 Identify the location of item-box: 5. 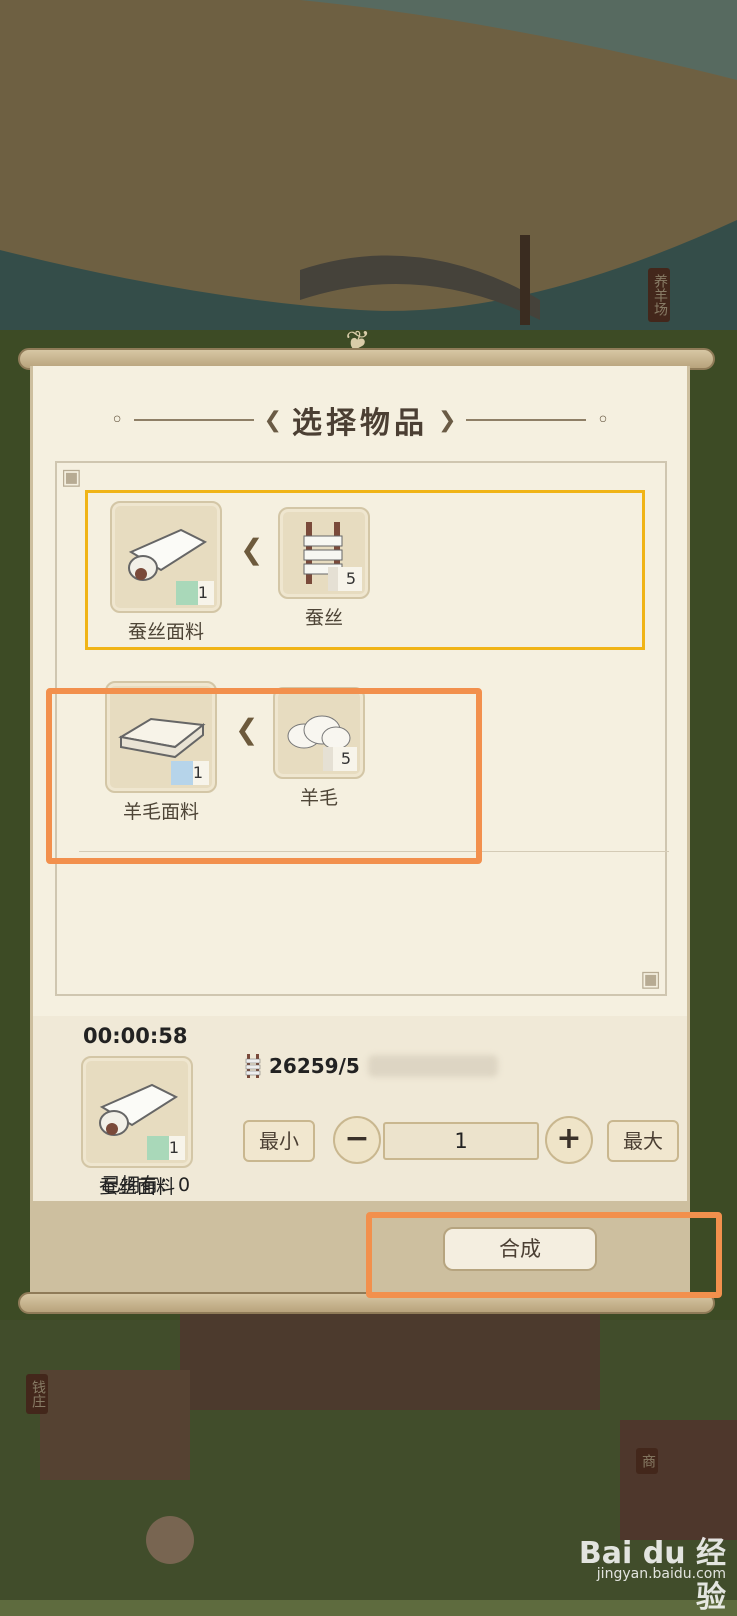
(324, 553).